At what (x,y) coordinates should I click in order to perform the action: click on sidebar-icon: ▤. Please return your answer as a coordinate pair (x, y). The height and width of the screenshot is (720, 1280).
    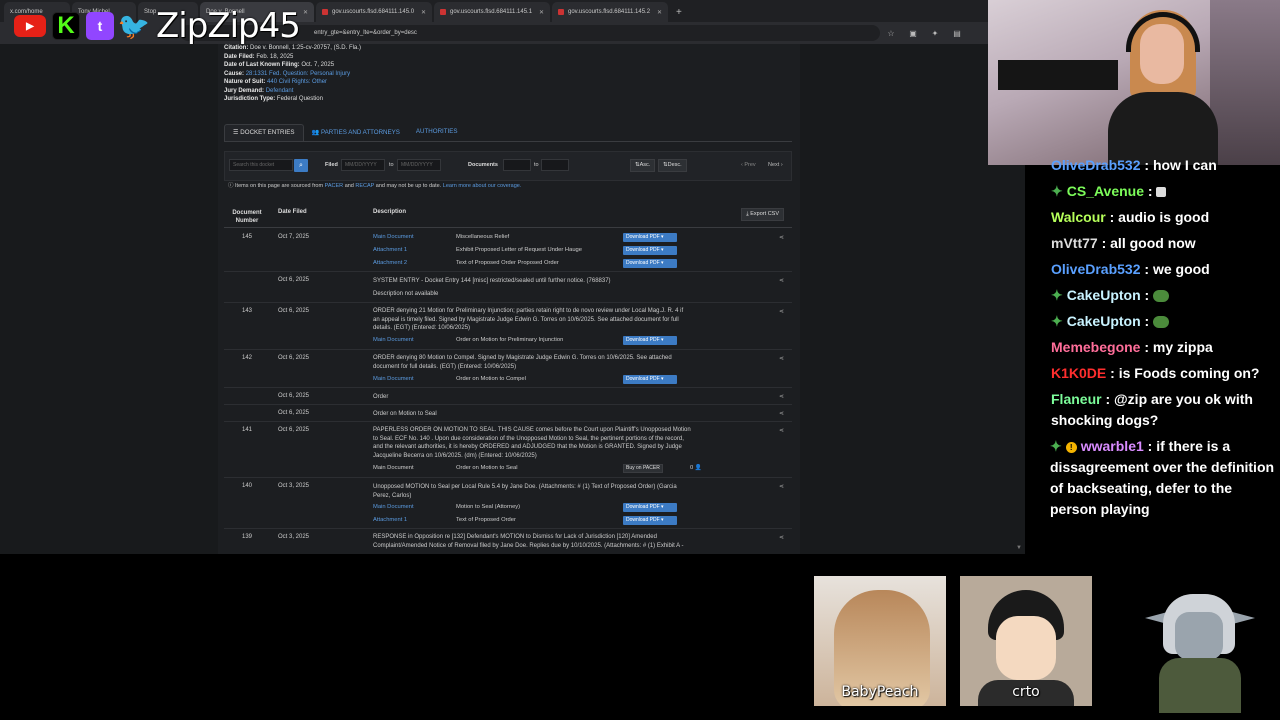
    Looking at the image, I should click on (957, 33).